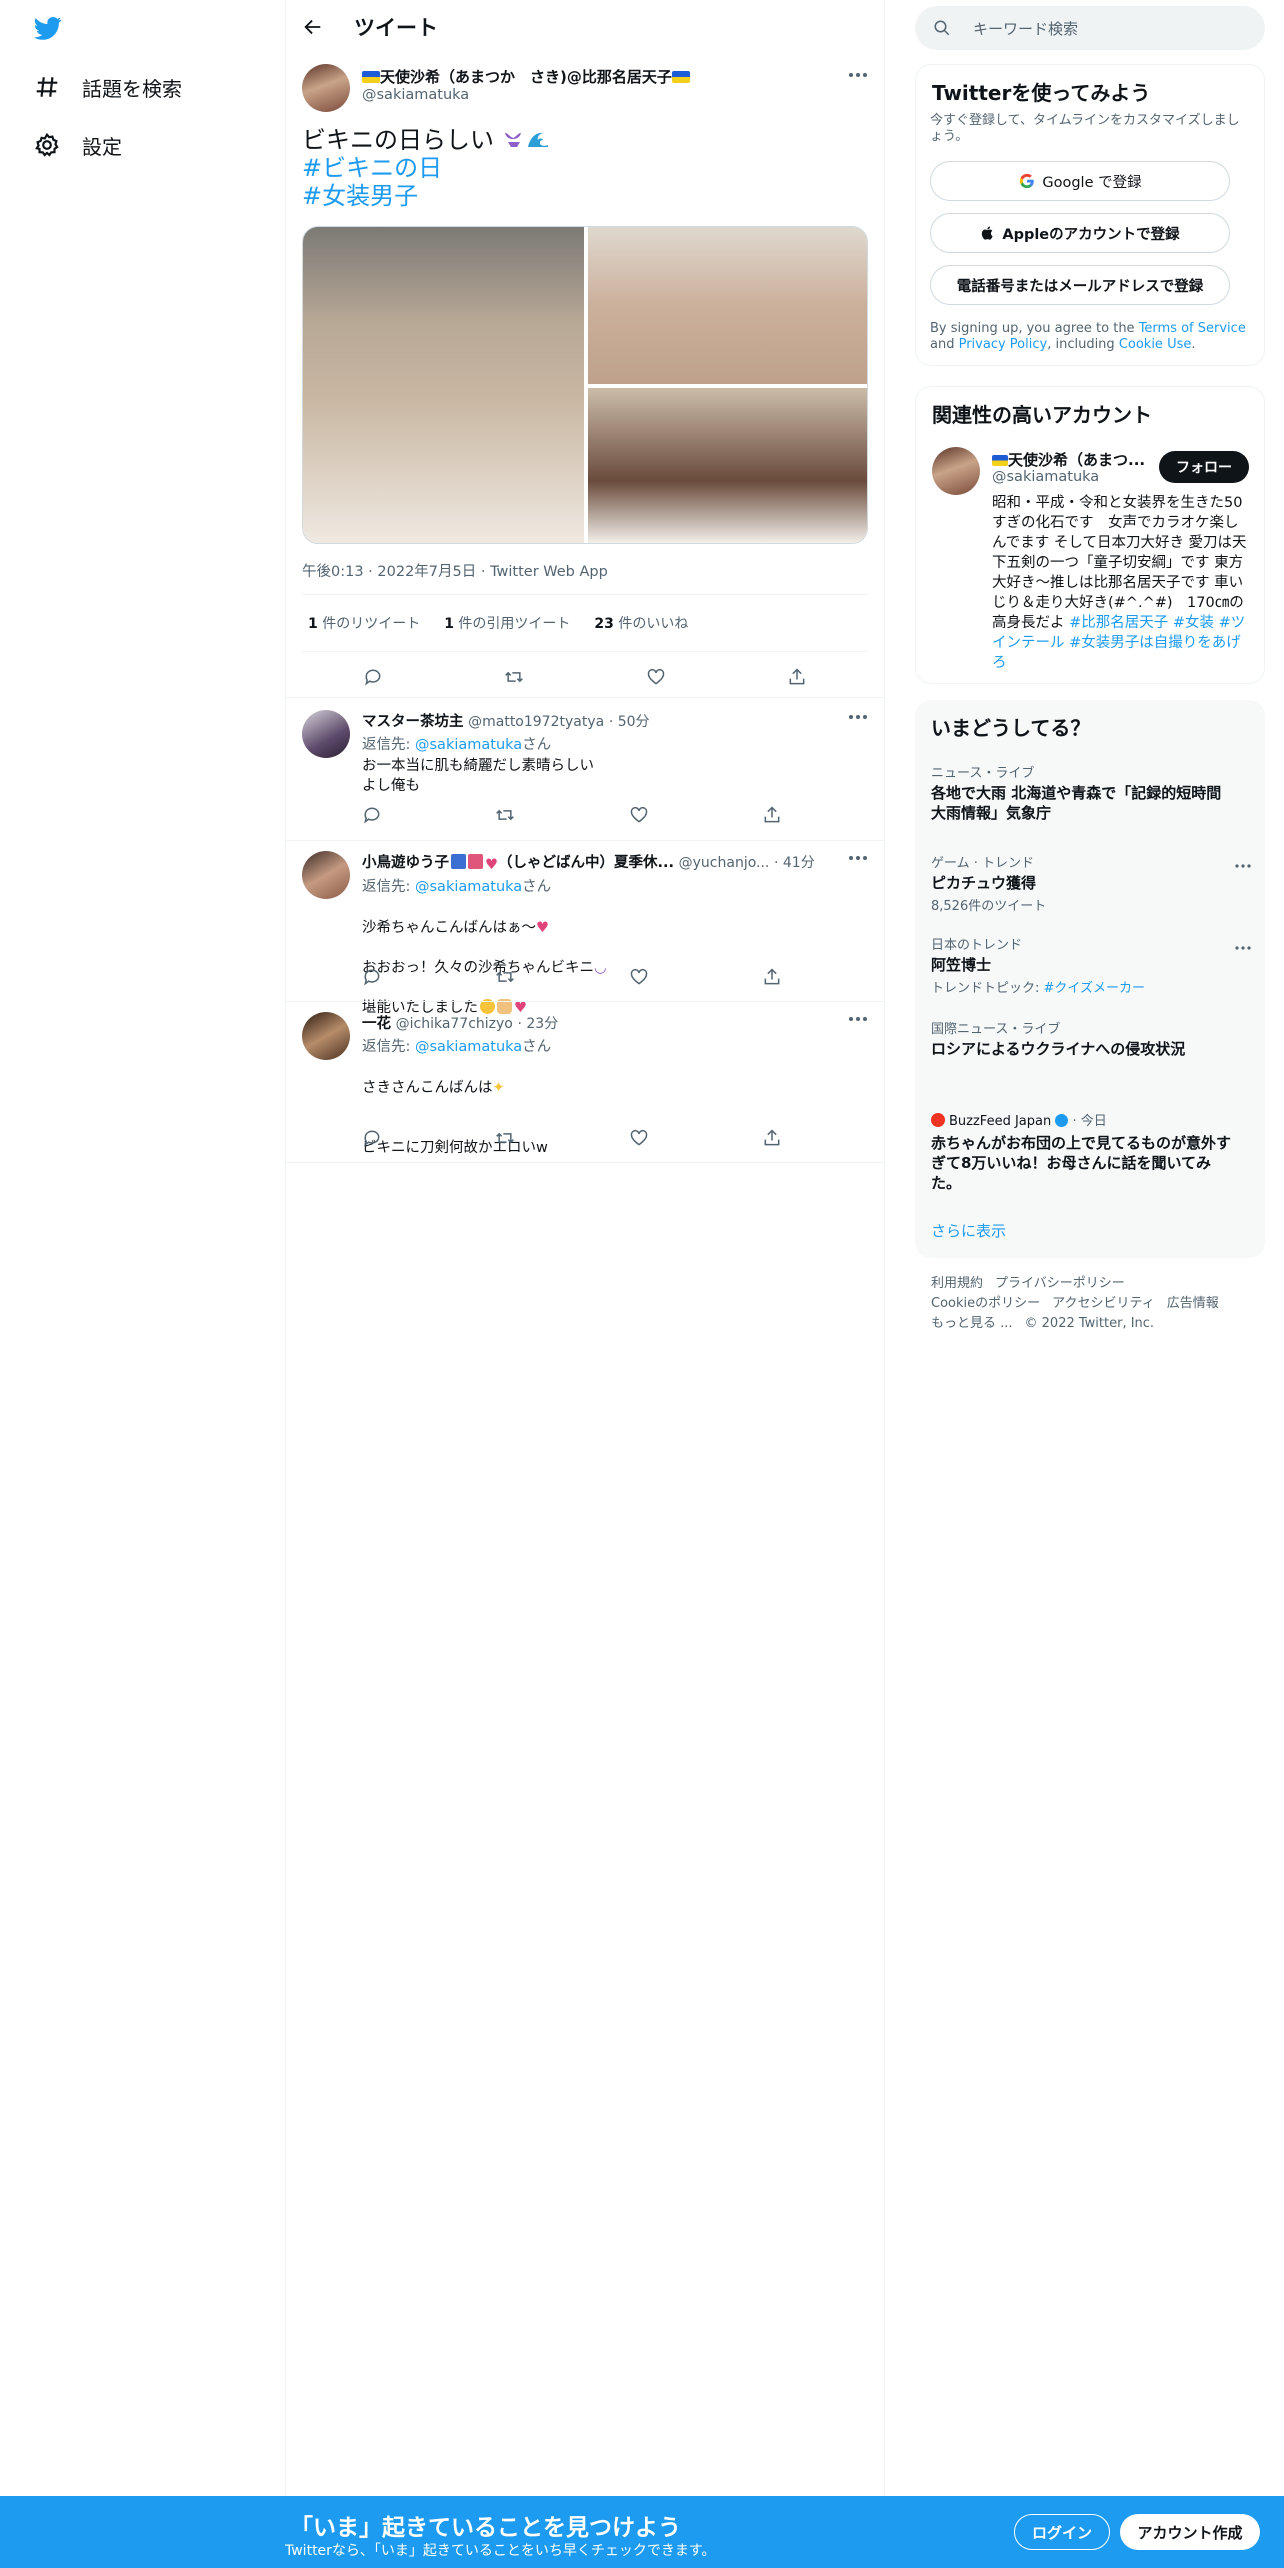 The image size is (1284, 2568). I want to click on trend-topic-link: #クイズメーカー, so click(1095, 988).